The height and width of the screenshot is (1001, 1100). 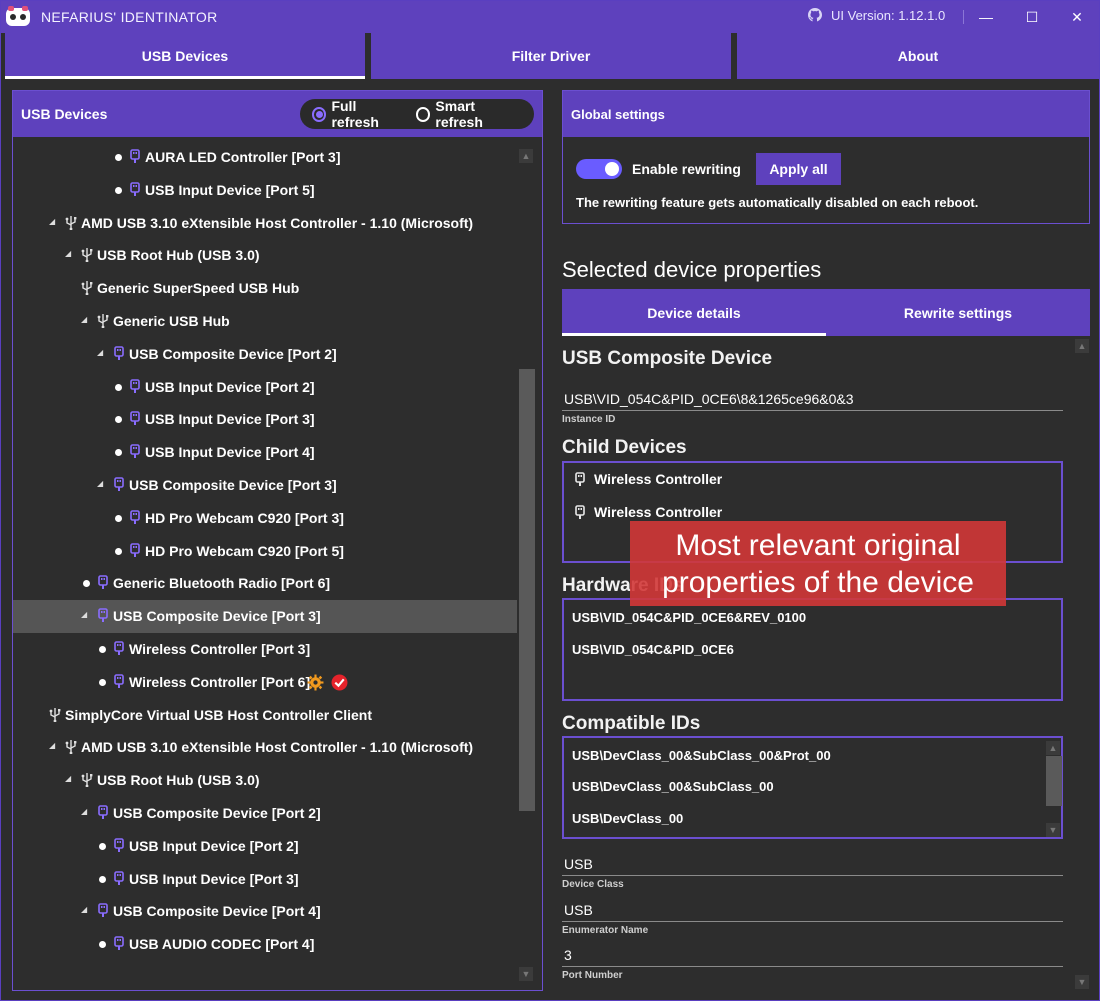 What do you see at coordinates (221, 944) in the screenshot?
I see `tree-node-label: USB AUDIO CODEC [Port 4]` at bounding box center [221, 944].